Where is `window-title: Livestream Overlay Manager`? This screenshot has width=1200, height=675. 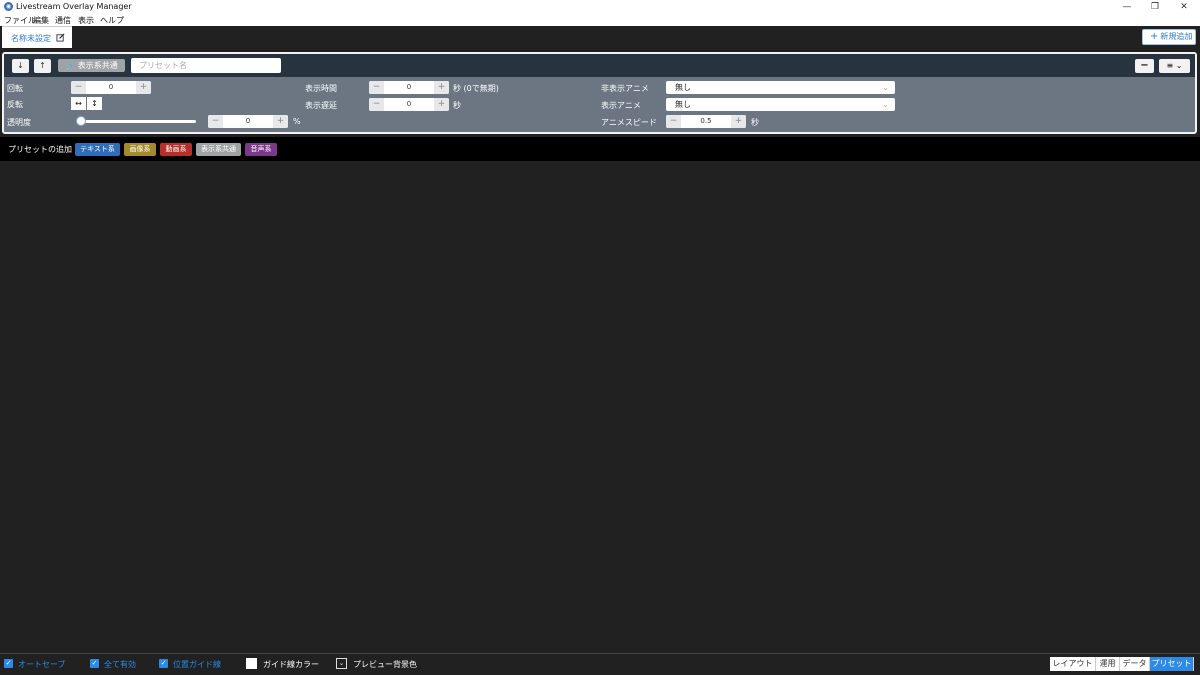
window-title: Livestream Overlay Manager is located at coordinates (74, 6).